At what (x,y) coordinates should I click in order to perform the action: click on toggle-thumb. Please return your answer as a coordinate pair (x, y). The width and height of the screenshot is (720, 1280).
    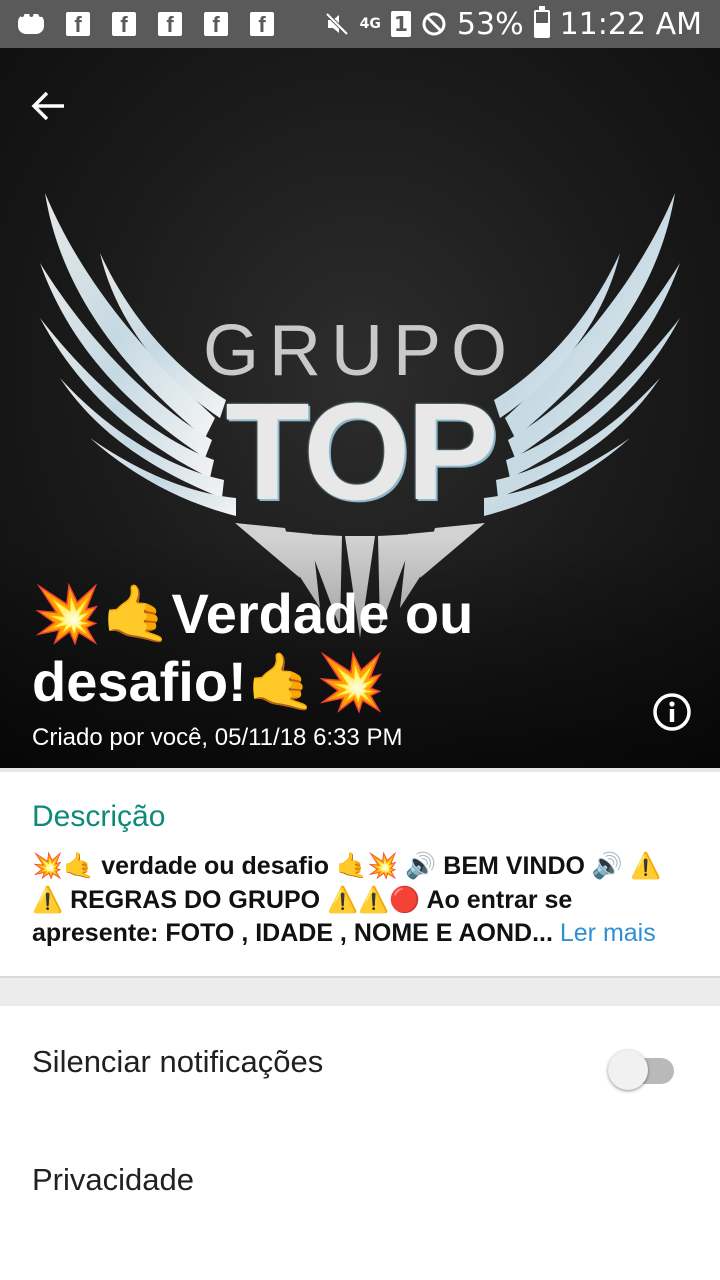
    Looking at the image, I should click on (628, 1070).